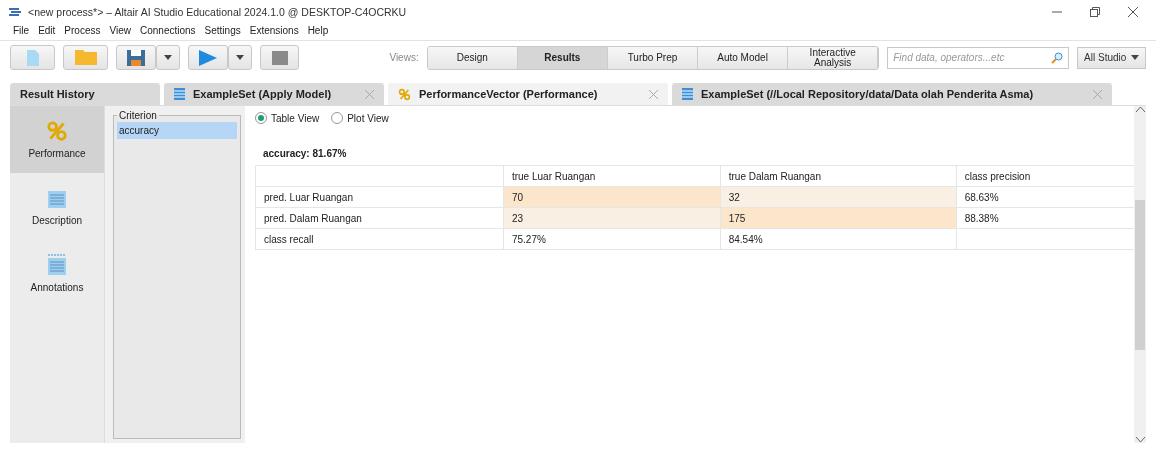 This screenshot has width=1156, height=455. What do you see at coordinates (208, 57) in the screenshot?
I see `play-icon` at bounding box center [208, 57].